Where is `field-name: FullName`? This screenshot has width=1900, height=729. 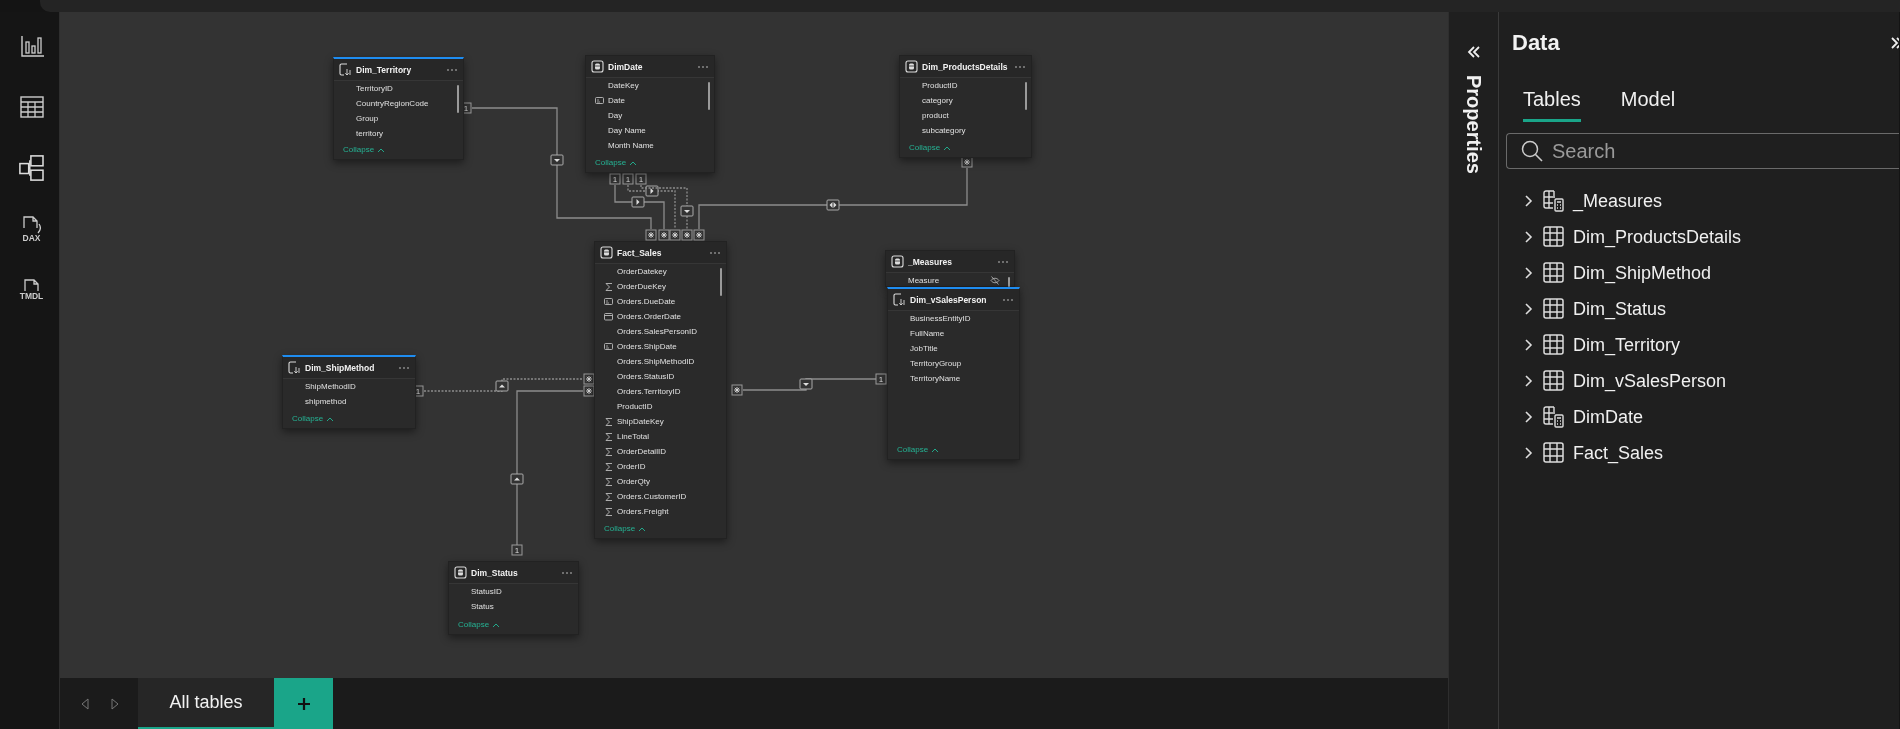
field-name: FullName is located at coordinates (927, 333).